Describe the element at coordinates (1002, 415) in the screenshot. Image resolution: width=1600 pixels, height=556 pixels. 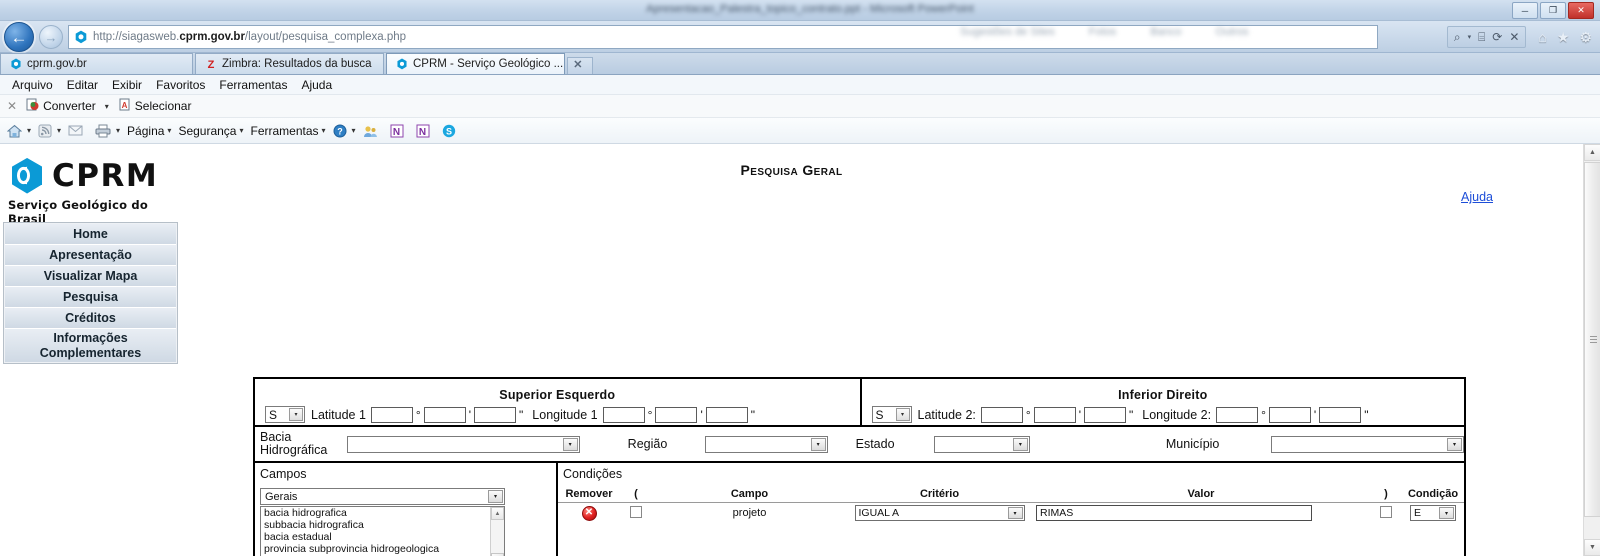
I see `latitude2-degrees-input` at that location.